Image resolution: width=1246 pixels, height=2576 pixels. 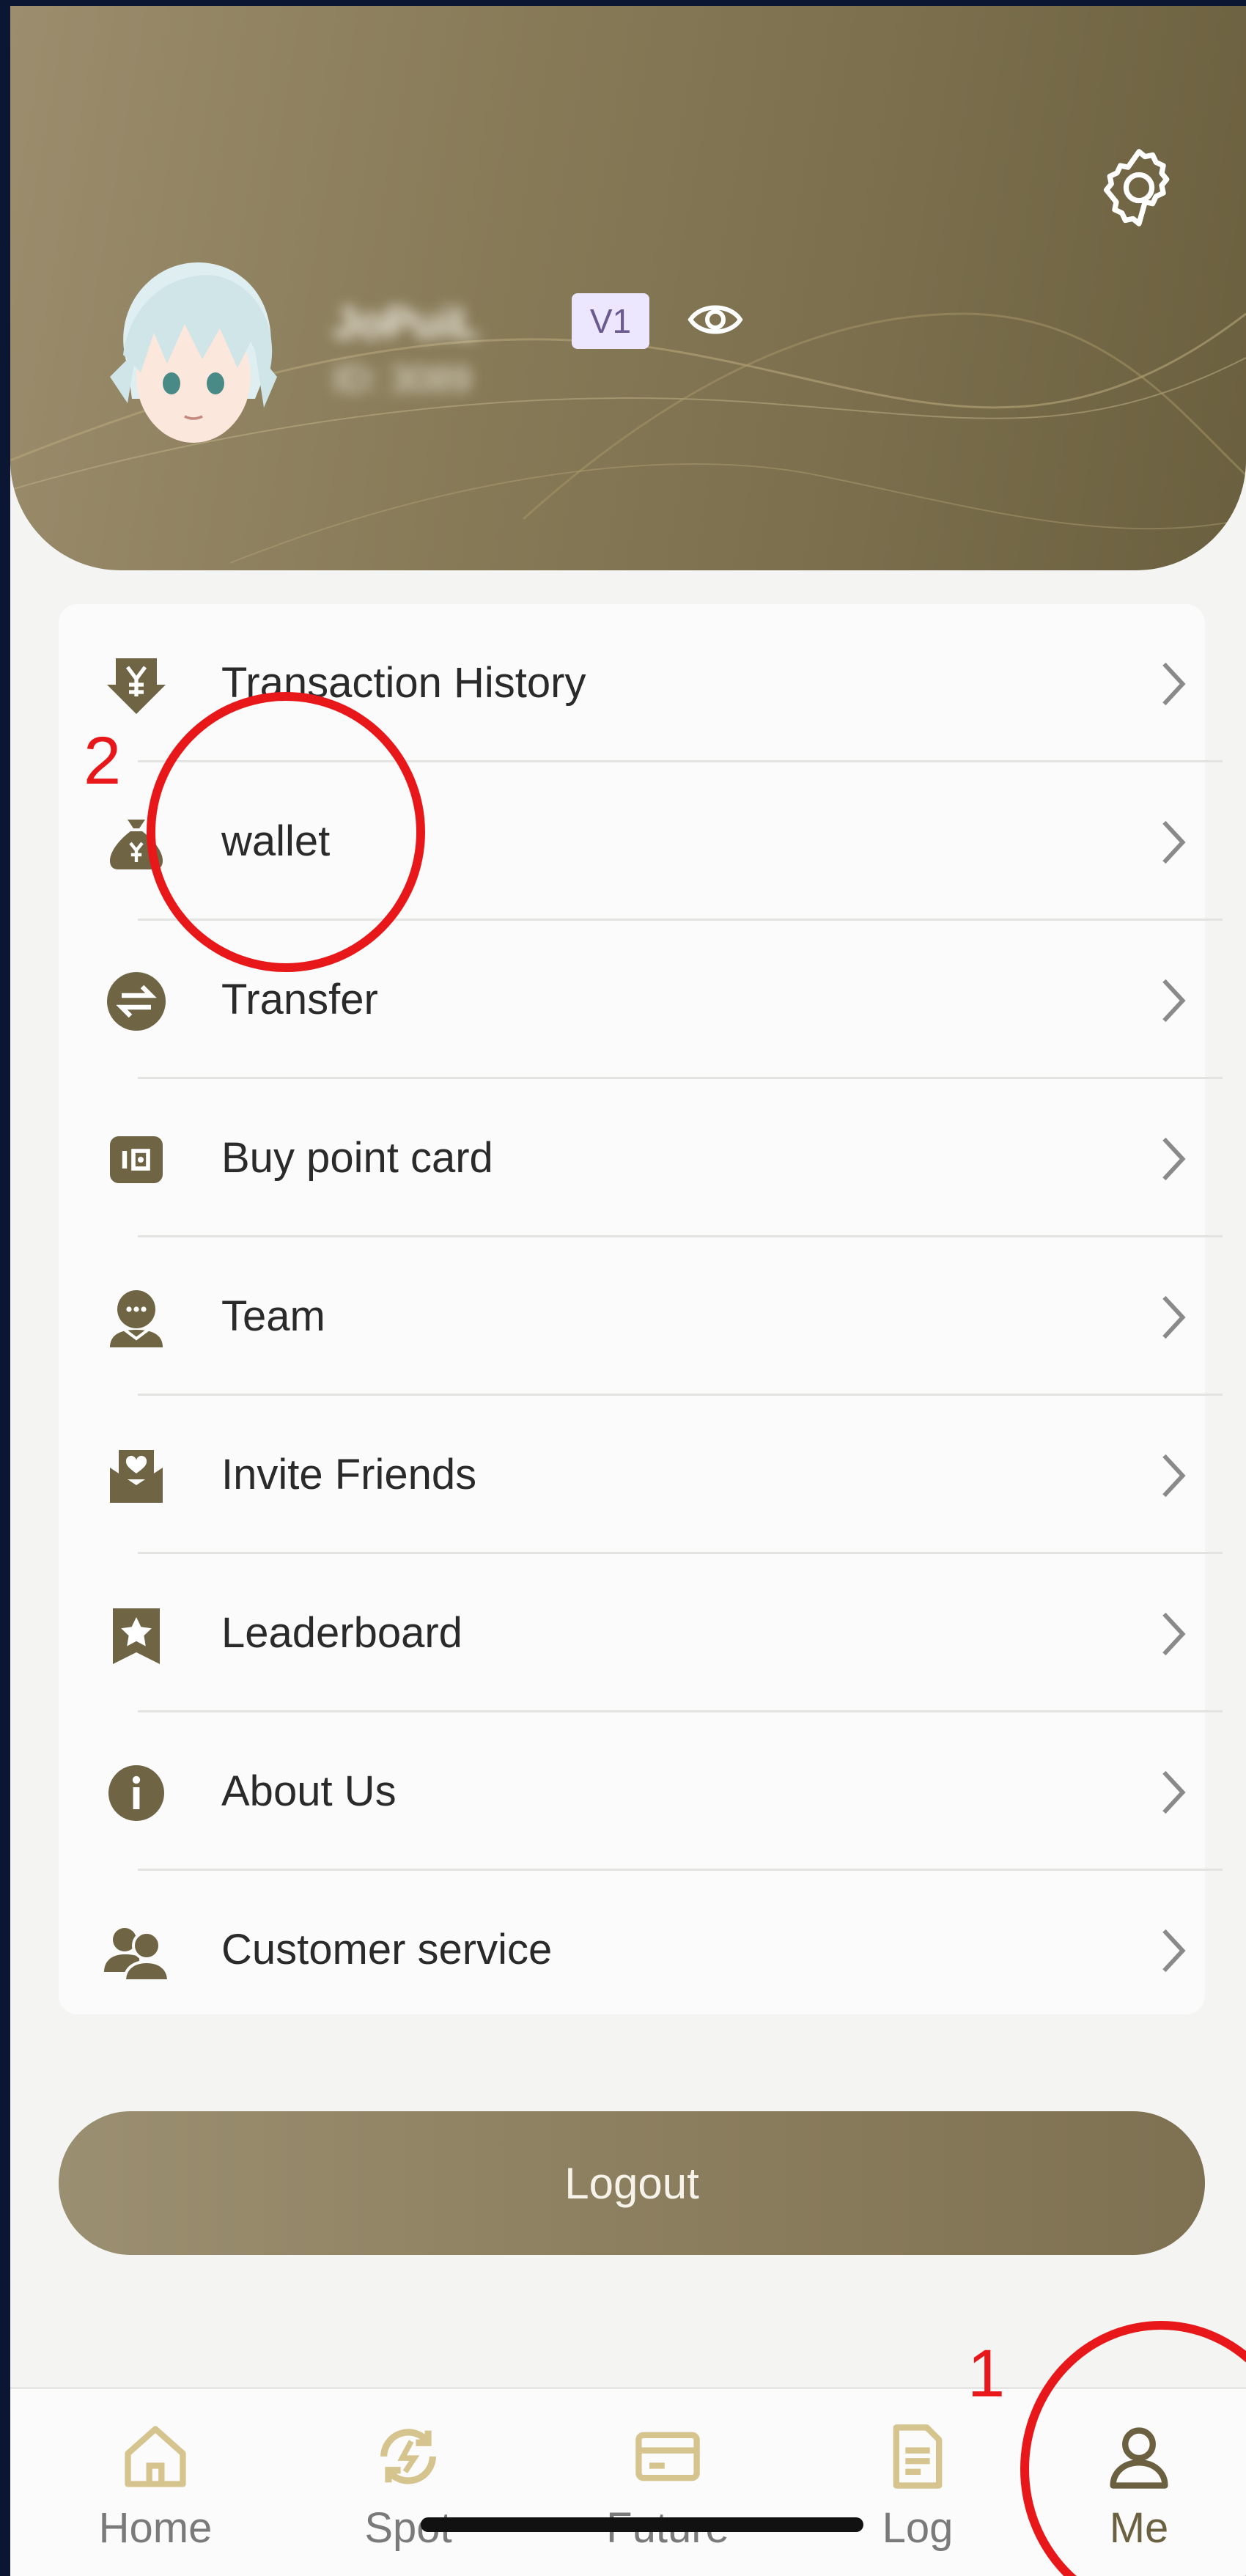 What do you see at coordinates (408, 2456) in the screenshot?
I see `spot-cycle-icon` at bounding box center [408, 2456].